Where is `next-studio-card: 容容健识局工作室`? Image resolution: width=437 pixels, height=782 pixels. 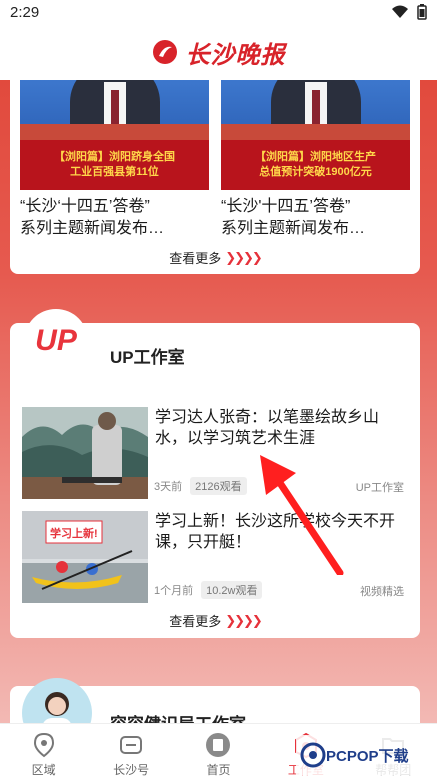 next-studio-card: 容容健识局工作室 is located at coordinates (215, 700).